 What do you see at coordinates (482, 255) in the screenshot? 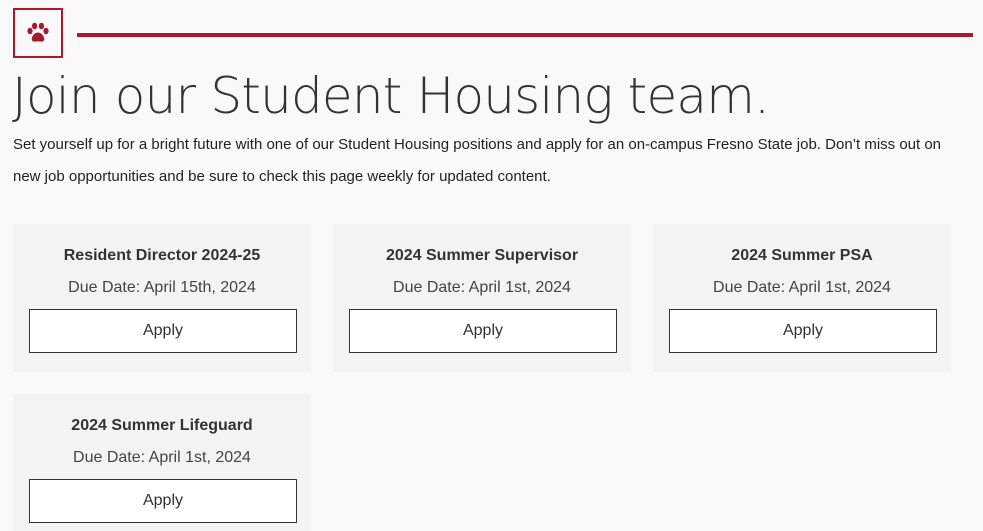
I see `job-title: 2024 Summer Supervisor` at bounding box center [482, 255].